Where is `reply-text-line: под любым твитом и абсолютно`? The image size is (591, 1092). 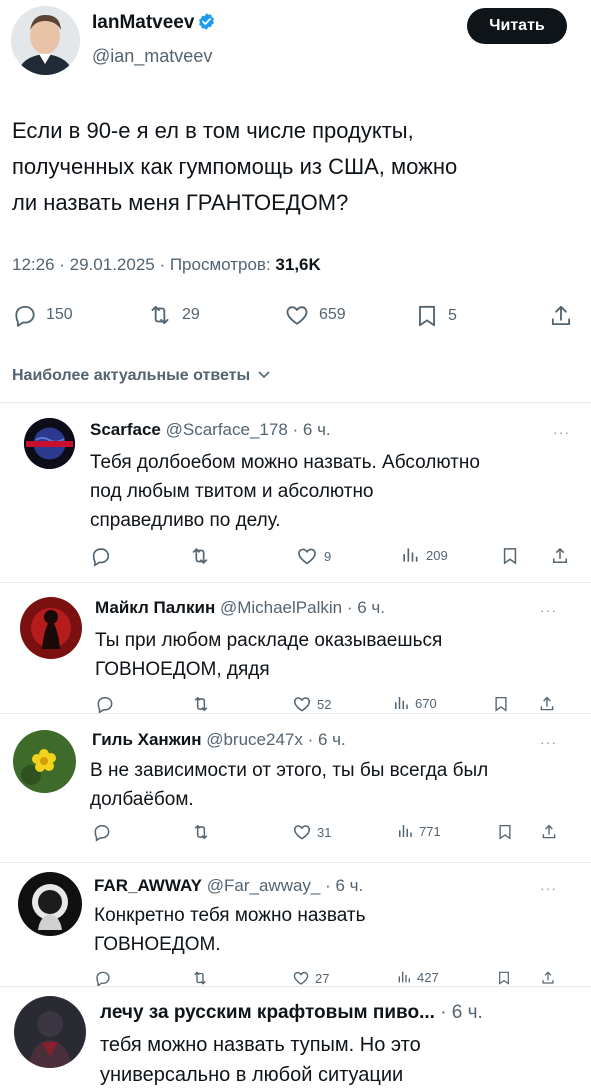
reply-text-line: под любым твитом и абсолютно is located at coordinates (232, 491).